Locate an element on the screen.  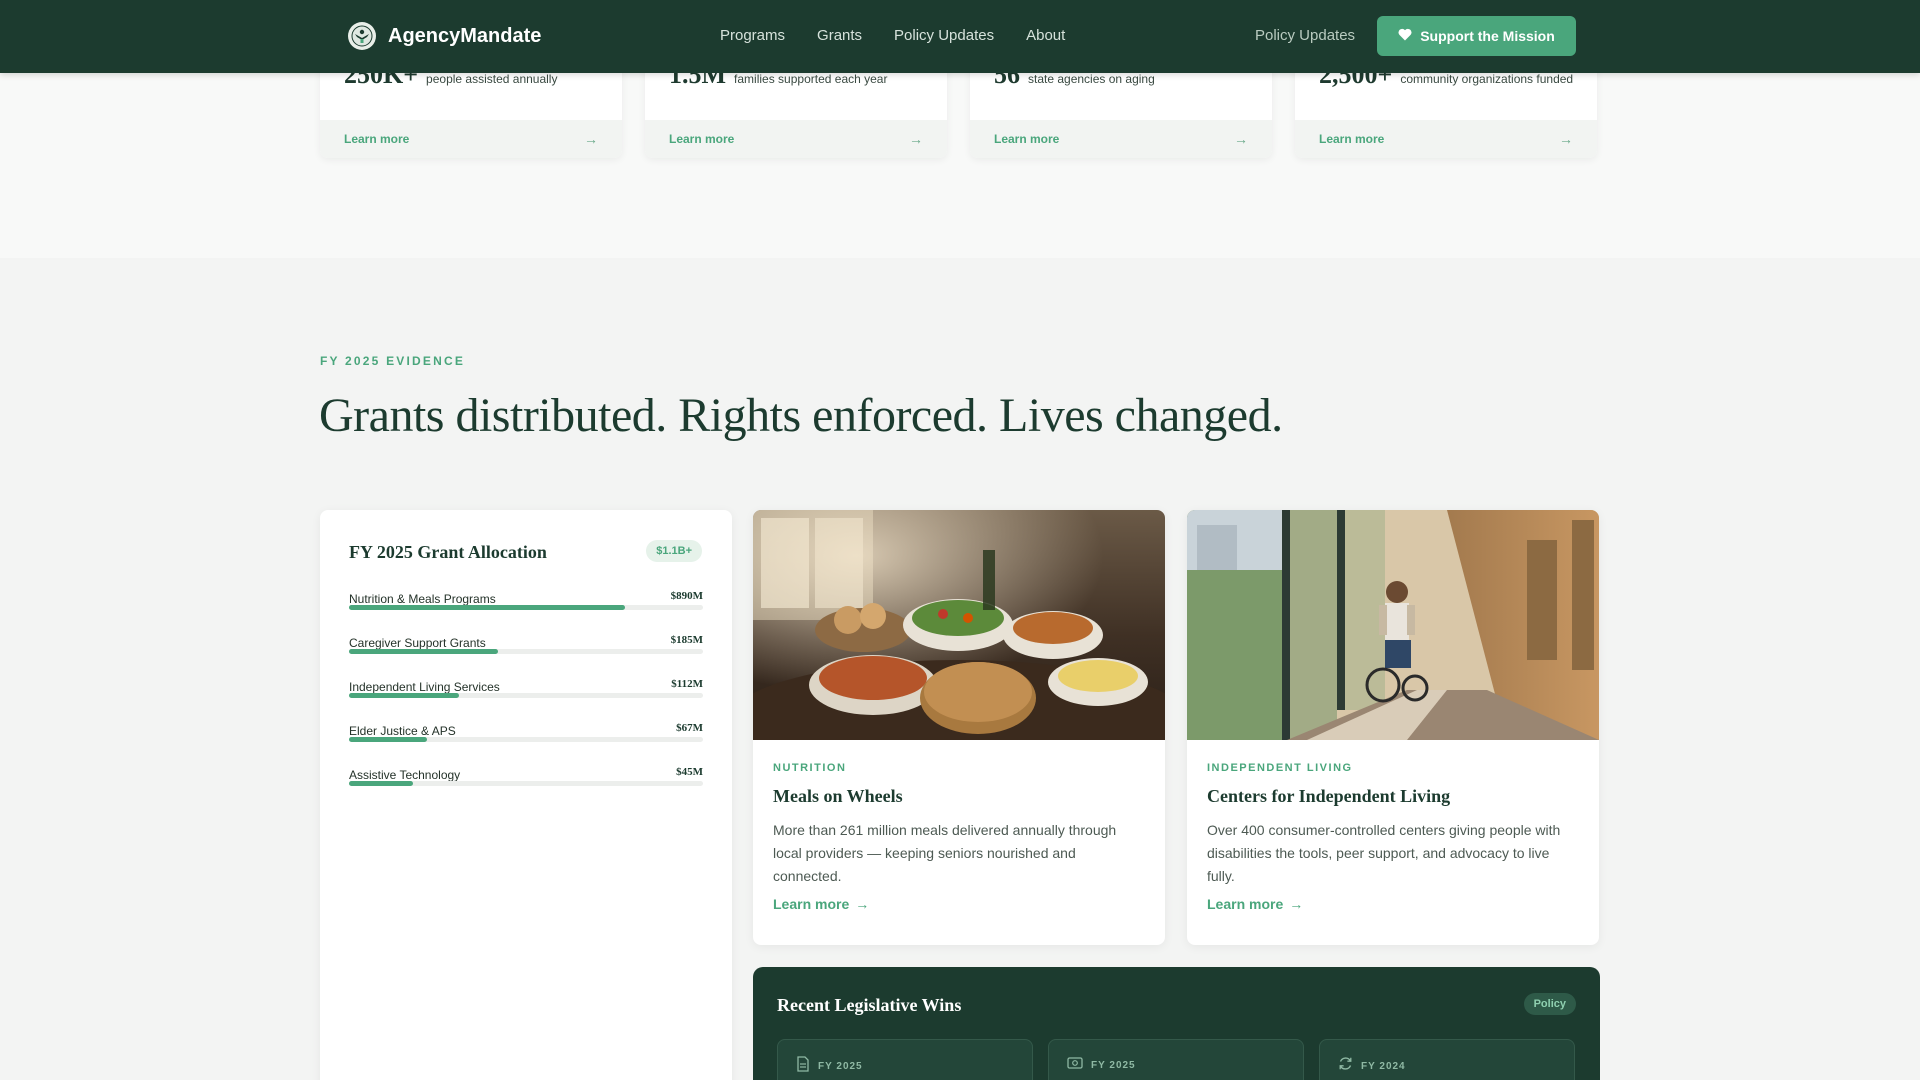
allocation-label: Independent Living Services is located at coordinates (424, 687).